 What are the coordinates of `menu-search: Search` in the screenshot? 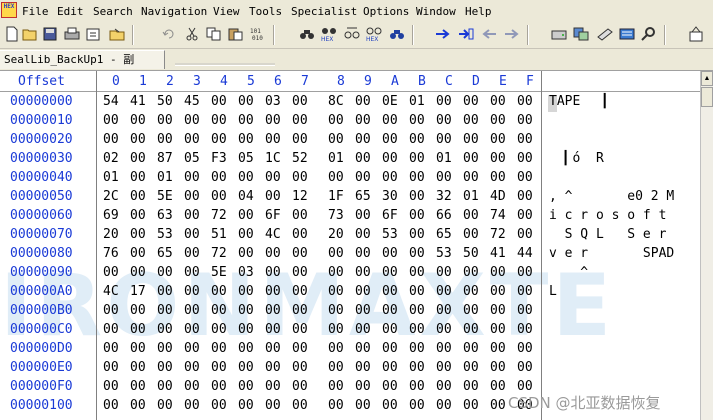 It's located at (113, 11).